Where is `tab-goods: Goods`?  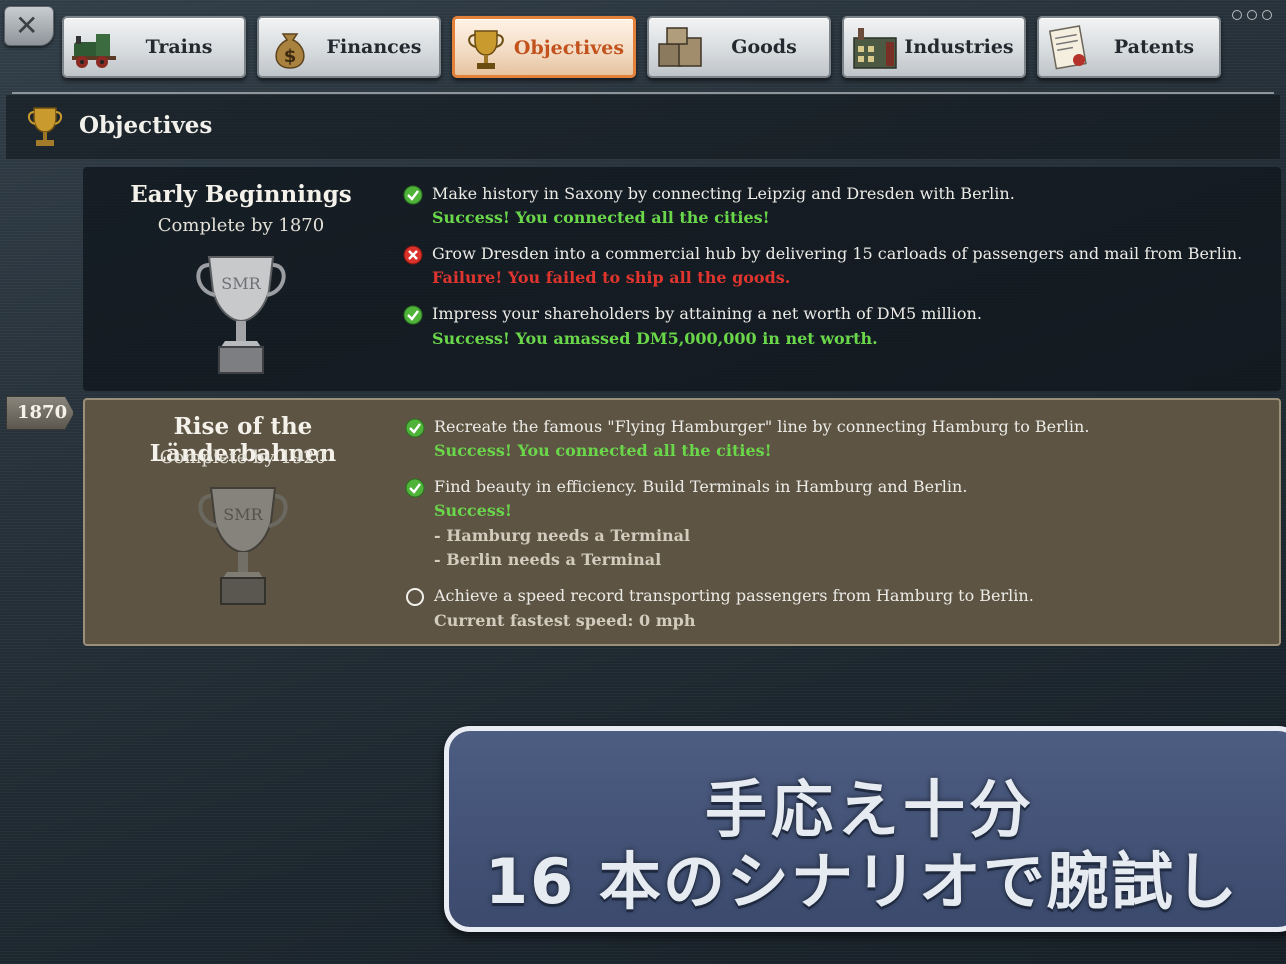
tab-goods: Goods is located at coordinates (739, 47).